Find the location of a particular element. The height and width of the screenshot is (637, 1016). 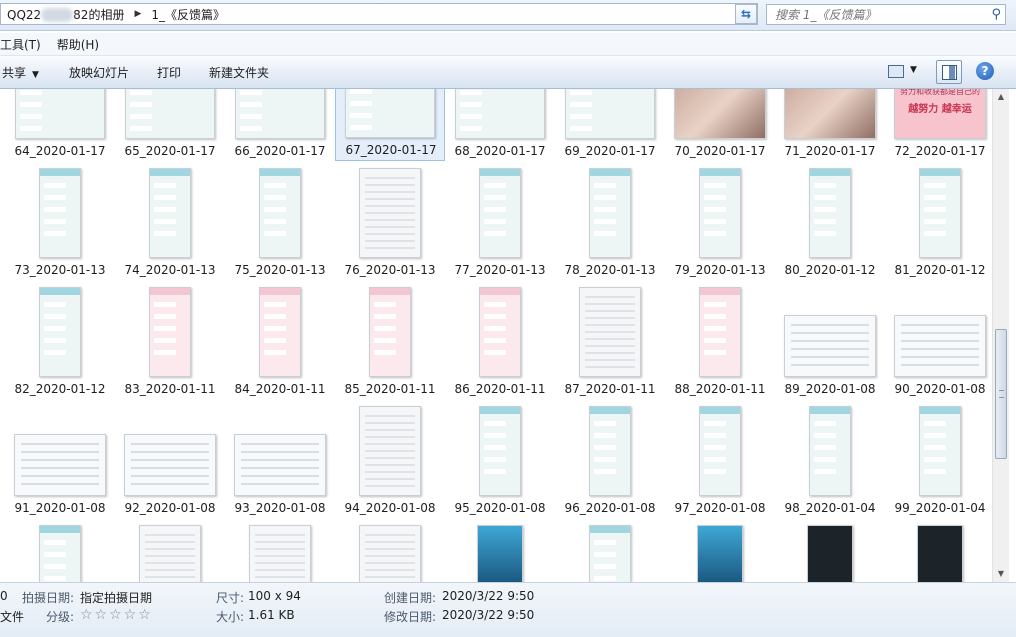

file-item: 77_2020-01-13 is located at coordinates (500, 221).